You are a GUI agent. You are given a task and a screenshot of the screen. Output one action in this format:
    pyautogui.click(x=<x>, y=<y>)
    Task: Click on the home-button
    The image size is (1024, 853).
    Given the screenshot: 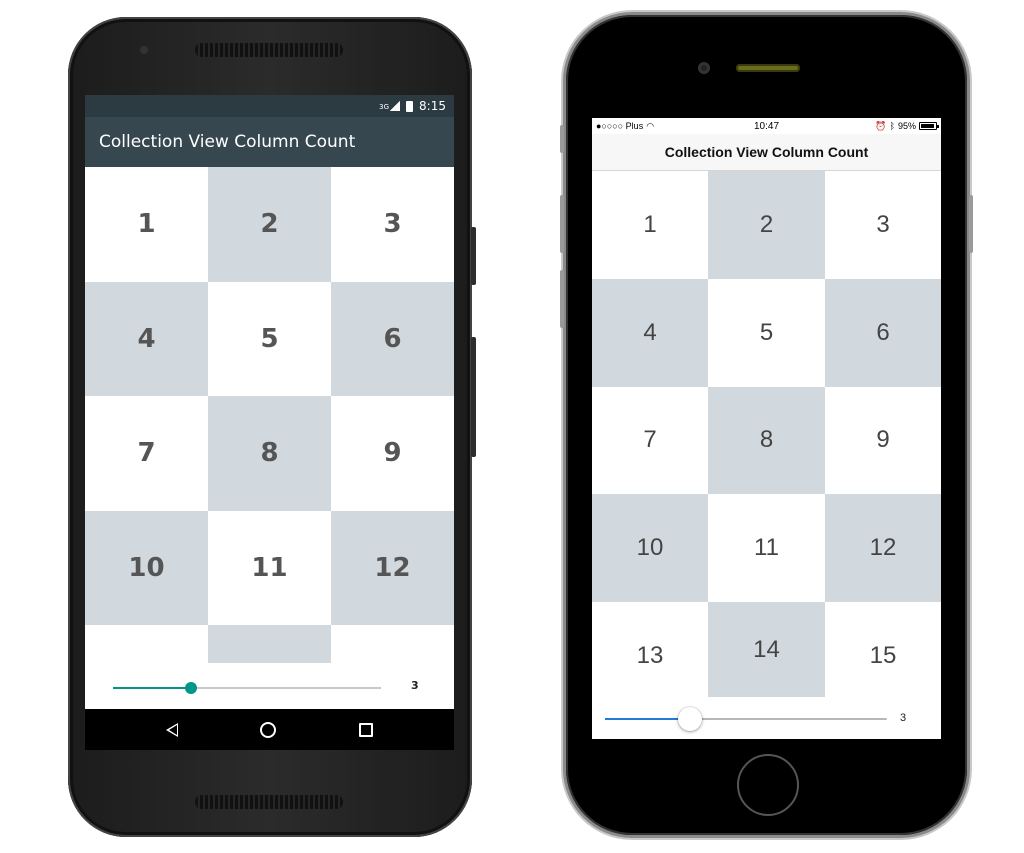 What is the action you would take?
    pyautogui.click(x=768, y=785)
    